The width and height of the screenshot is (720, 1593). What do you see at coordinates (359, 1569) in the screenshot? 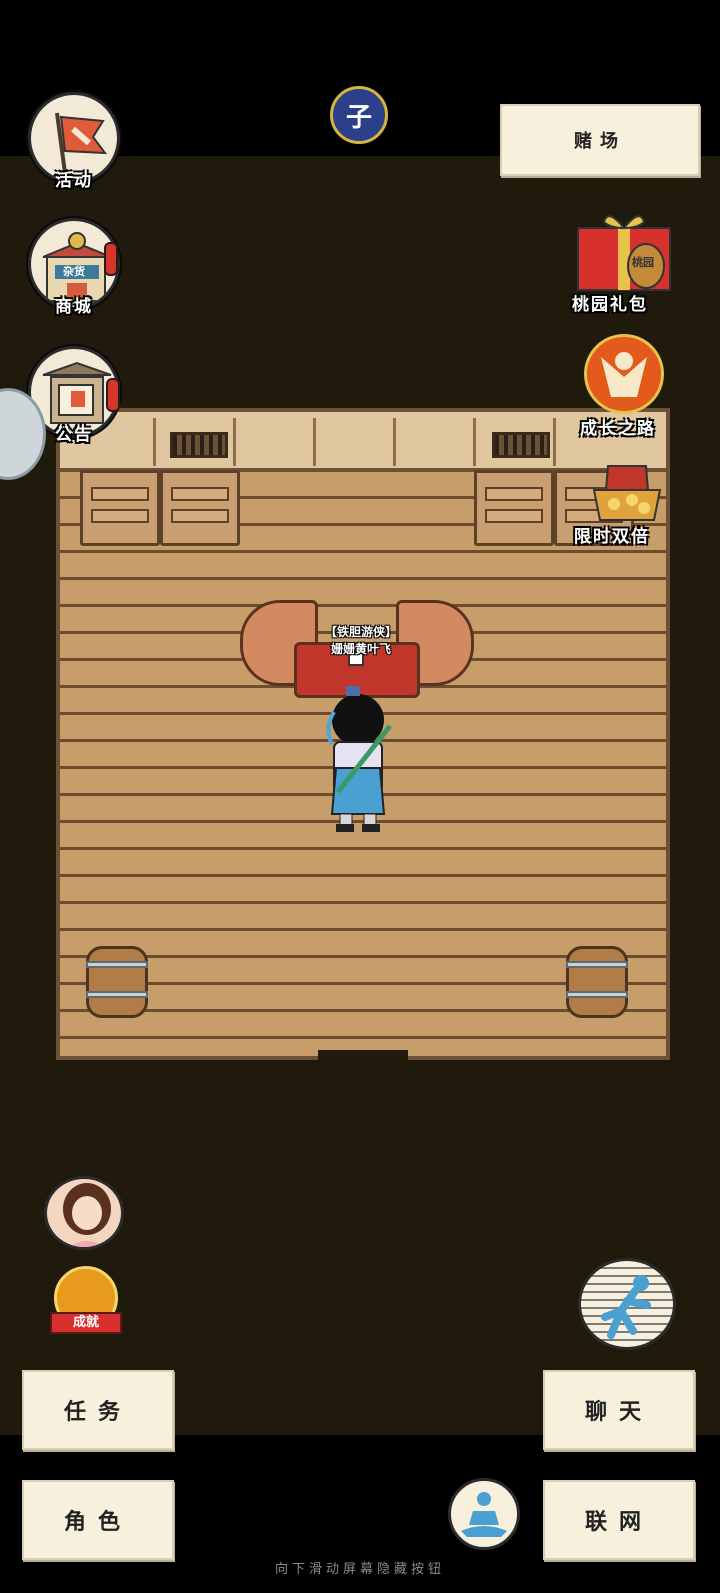
I see `hide-buttons-hint: 向下滑动屏幕隐藏按钮` at bounding box center [359, 1569].